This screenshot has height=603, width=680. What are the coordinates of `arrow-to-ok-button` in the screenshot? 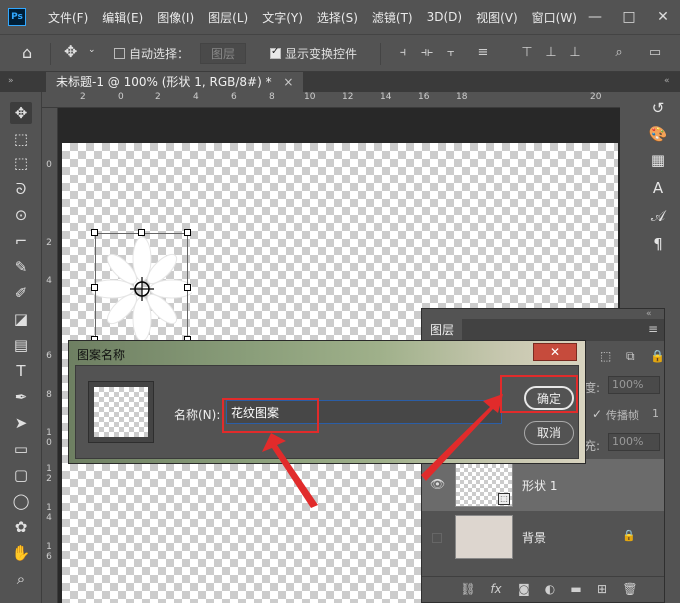 It's located at (462, 437).